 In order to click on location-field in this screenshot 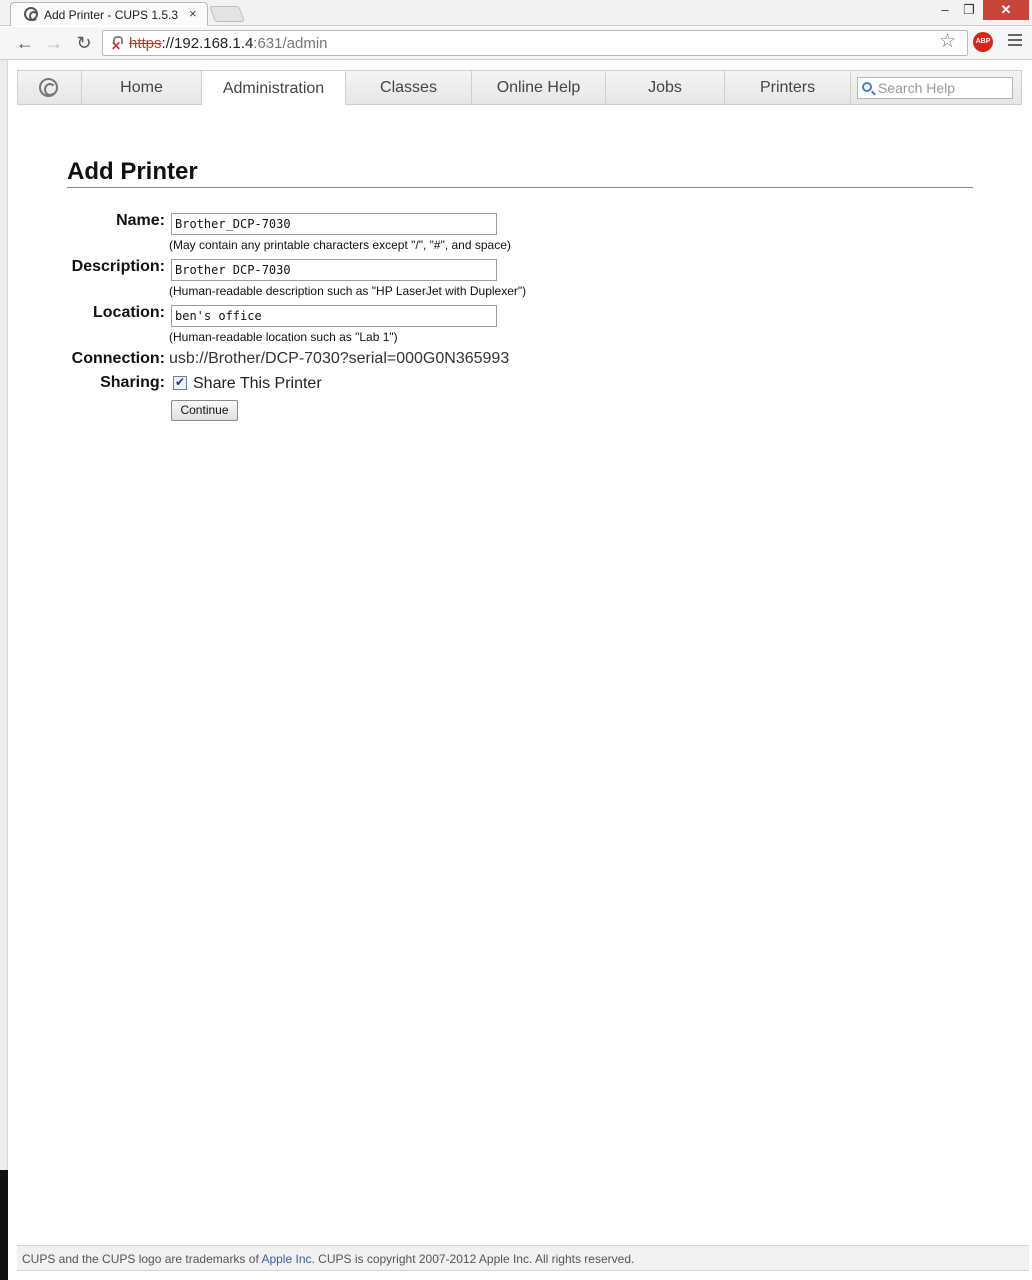, I will do `click(334, 316)`.